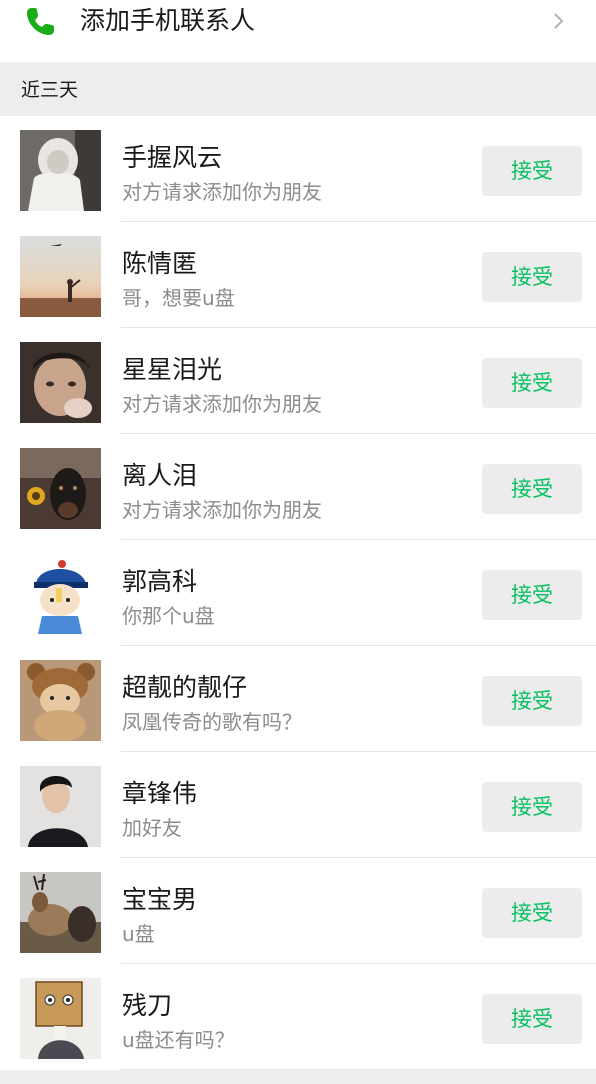  I want to click on requester-name: 超靓的靓仔, so click(185, 687).